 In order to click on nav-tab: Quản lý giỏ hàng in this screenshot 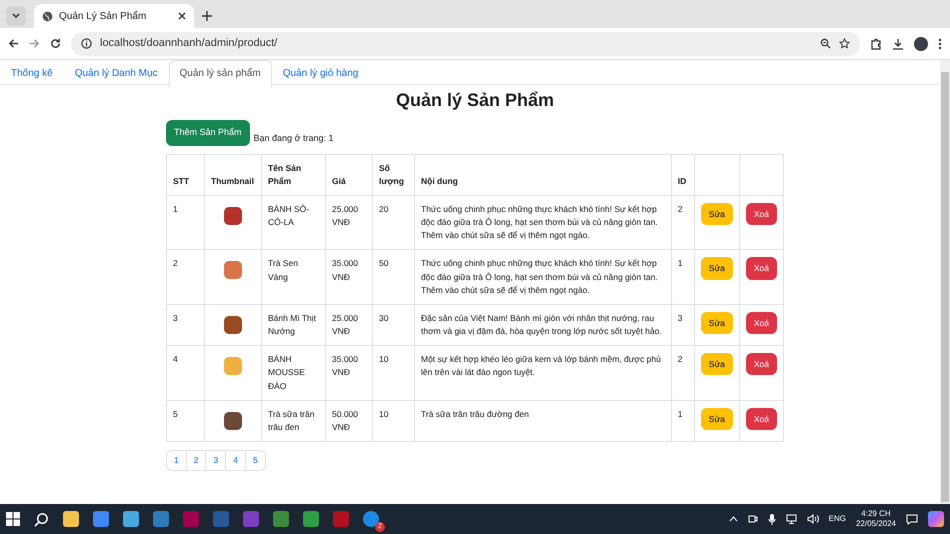, I will do `click(321, 73)`.